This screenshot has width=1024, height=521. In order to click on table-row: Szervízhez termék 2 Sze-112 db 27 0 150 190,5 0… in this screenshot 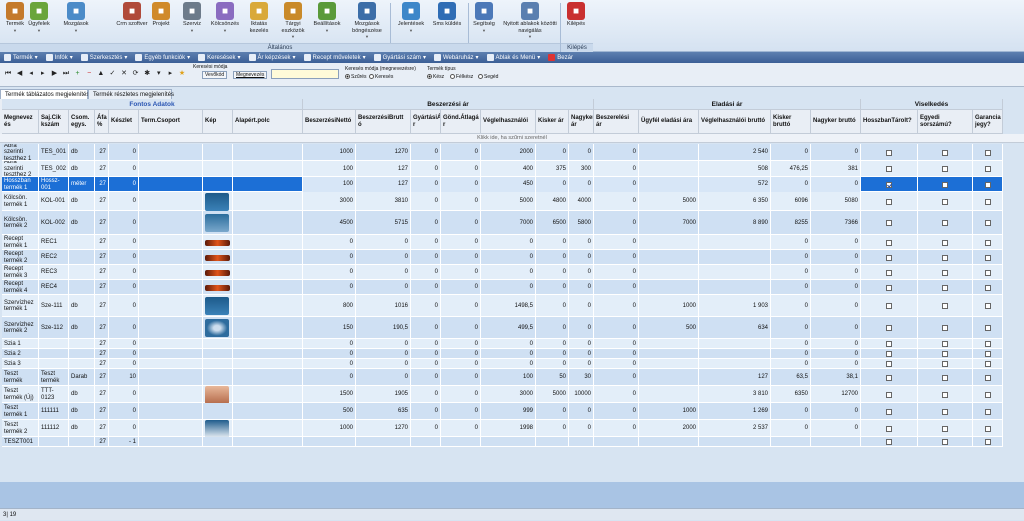, I will do `click(502, 328)`.